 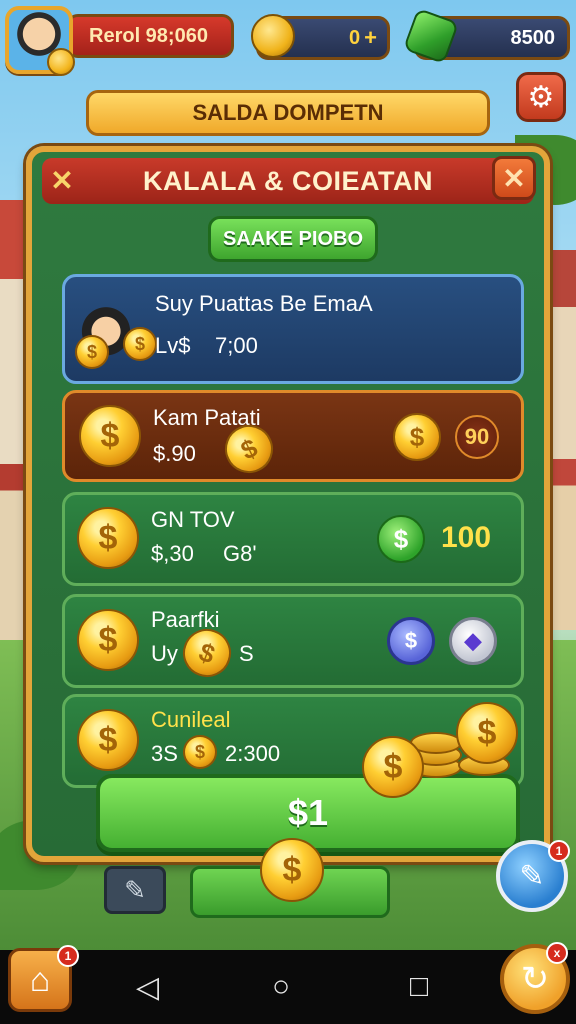 What do you see at coordinates (320, 37) in the screenshot?
I see `coin-balance: 0 +` at bounding box center [320, 37].